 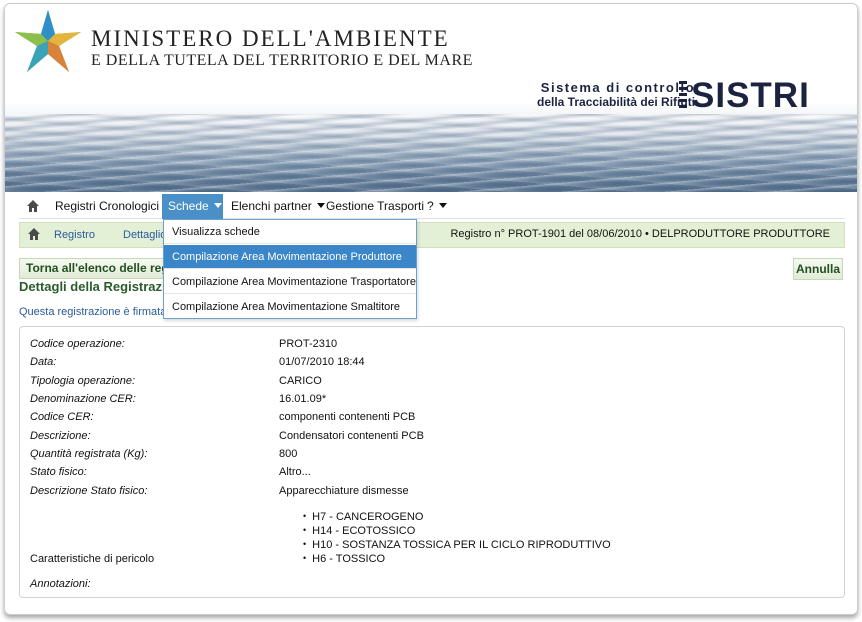 I want to click on menu-label: Elenchi partner, so click(x=271, y=206).